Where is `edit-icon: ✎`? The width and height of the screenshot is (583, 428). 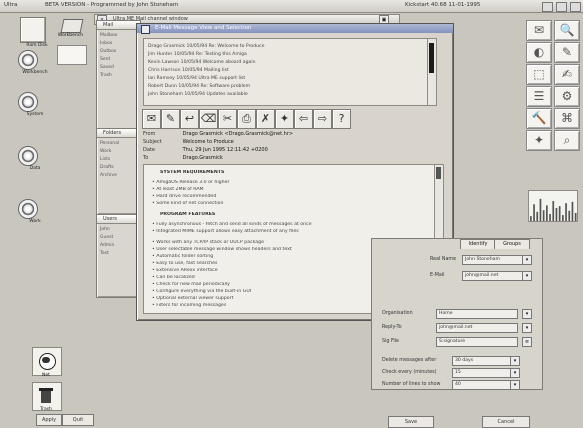
edit-icon: ✎ is located at coordinates (170, 119).